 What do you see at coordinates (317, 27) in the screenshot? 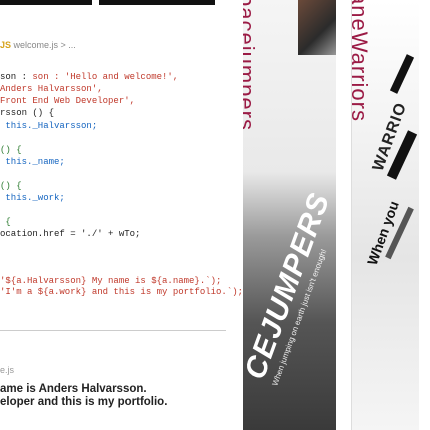
I see `card-photo` at bounding box center [317, 27].